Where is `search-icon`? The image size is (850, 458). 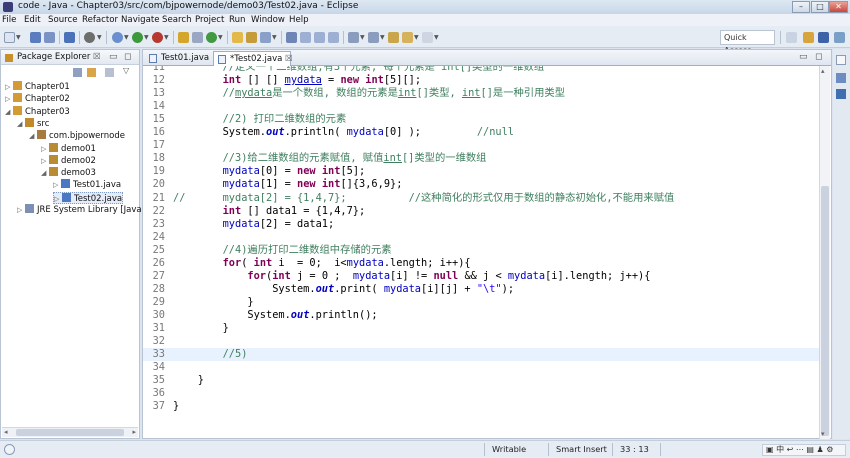 search-icon is located at coordinates (265, 37).